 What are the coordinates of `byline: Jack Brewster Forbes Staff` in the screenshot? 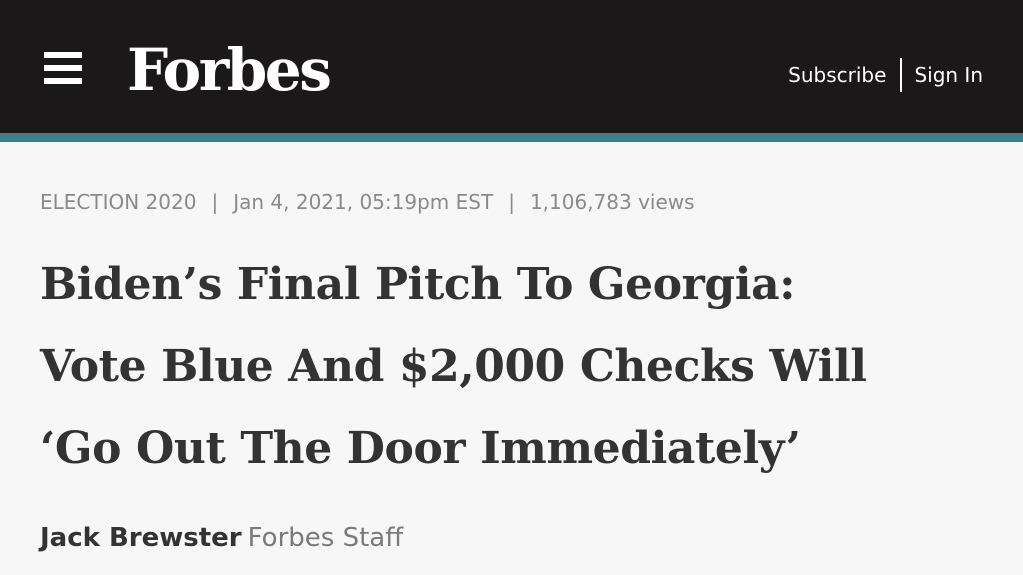 It's located at (221, 538).